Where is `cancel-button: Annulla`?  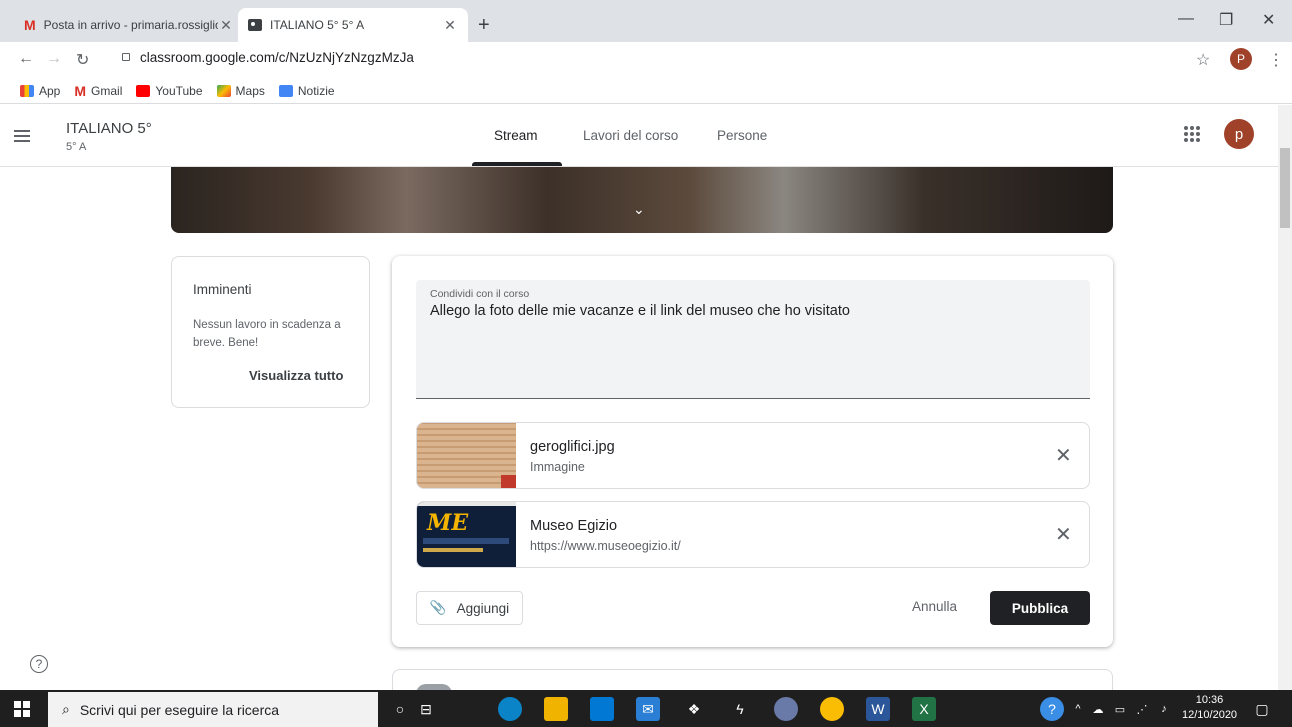 cancel-button: Annulla is located at coordinates (934, 606).